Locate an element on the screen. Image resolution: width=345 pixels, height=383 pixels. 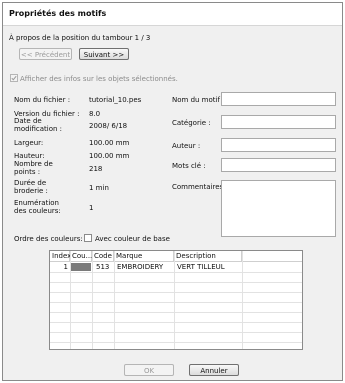
duration-label-line2: broderie : is located at coordinates (31, 191).